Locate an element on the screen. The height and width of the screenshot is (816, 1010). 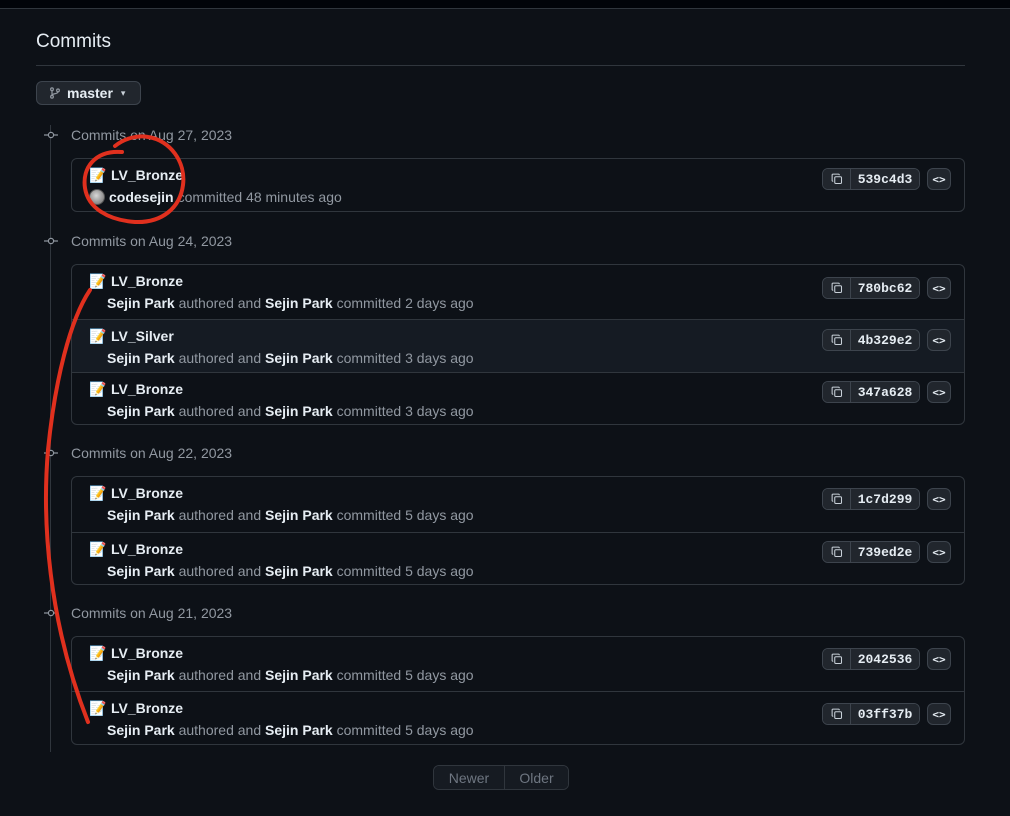
older-button: Older is located at coordinates (536, 777).